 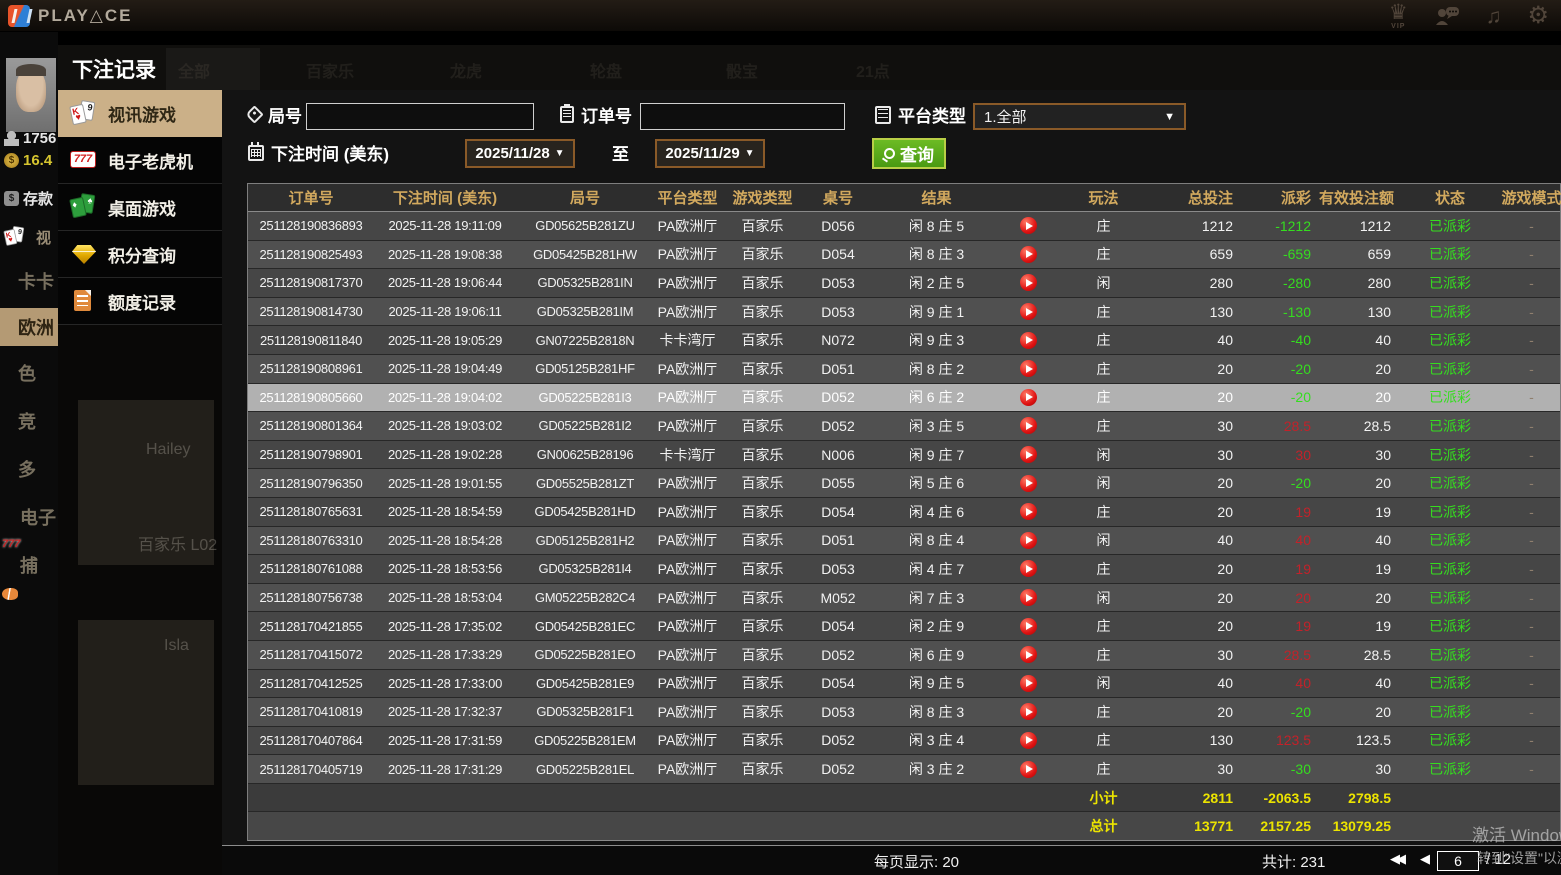 What do you see at coordinates (936, 425) in the screenshot?
I see `cell-result: 闲 3 庄 5` at bounding box center [936, 425].